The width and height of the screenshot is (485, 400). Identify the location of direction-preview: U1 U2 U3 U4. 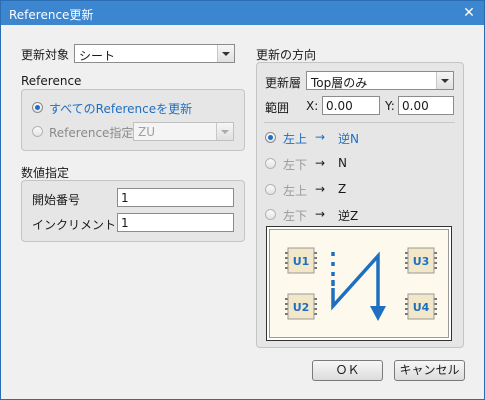
(359, 283).